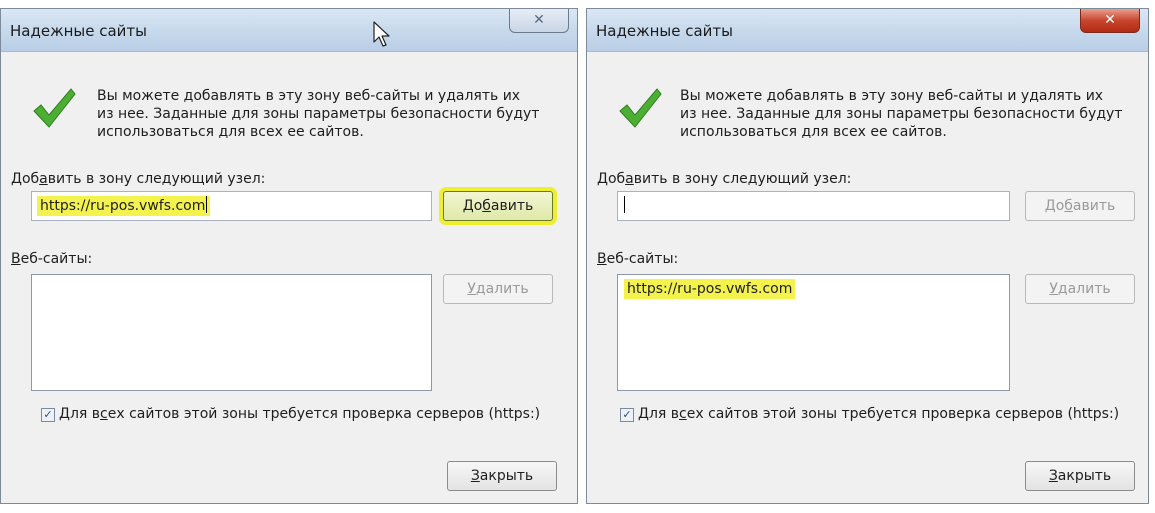 The image size is (1155, 513). I want to click on mouse-pointer-icon, so click(381, 34).